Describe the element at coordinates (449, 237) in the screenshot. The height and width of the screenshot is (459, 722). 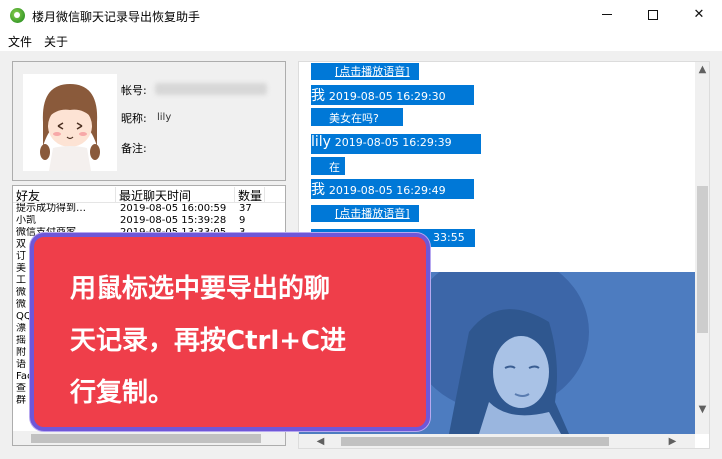
I see `message-time: 33:55` at that location.